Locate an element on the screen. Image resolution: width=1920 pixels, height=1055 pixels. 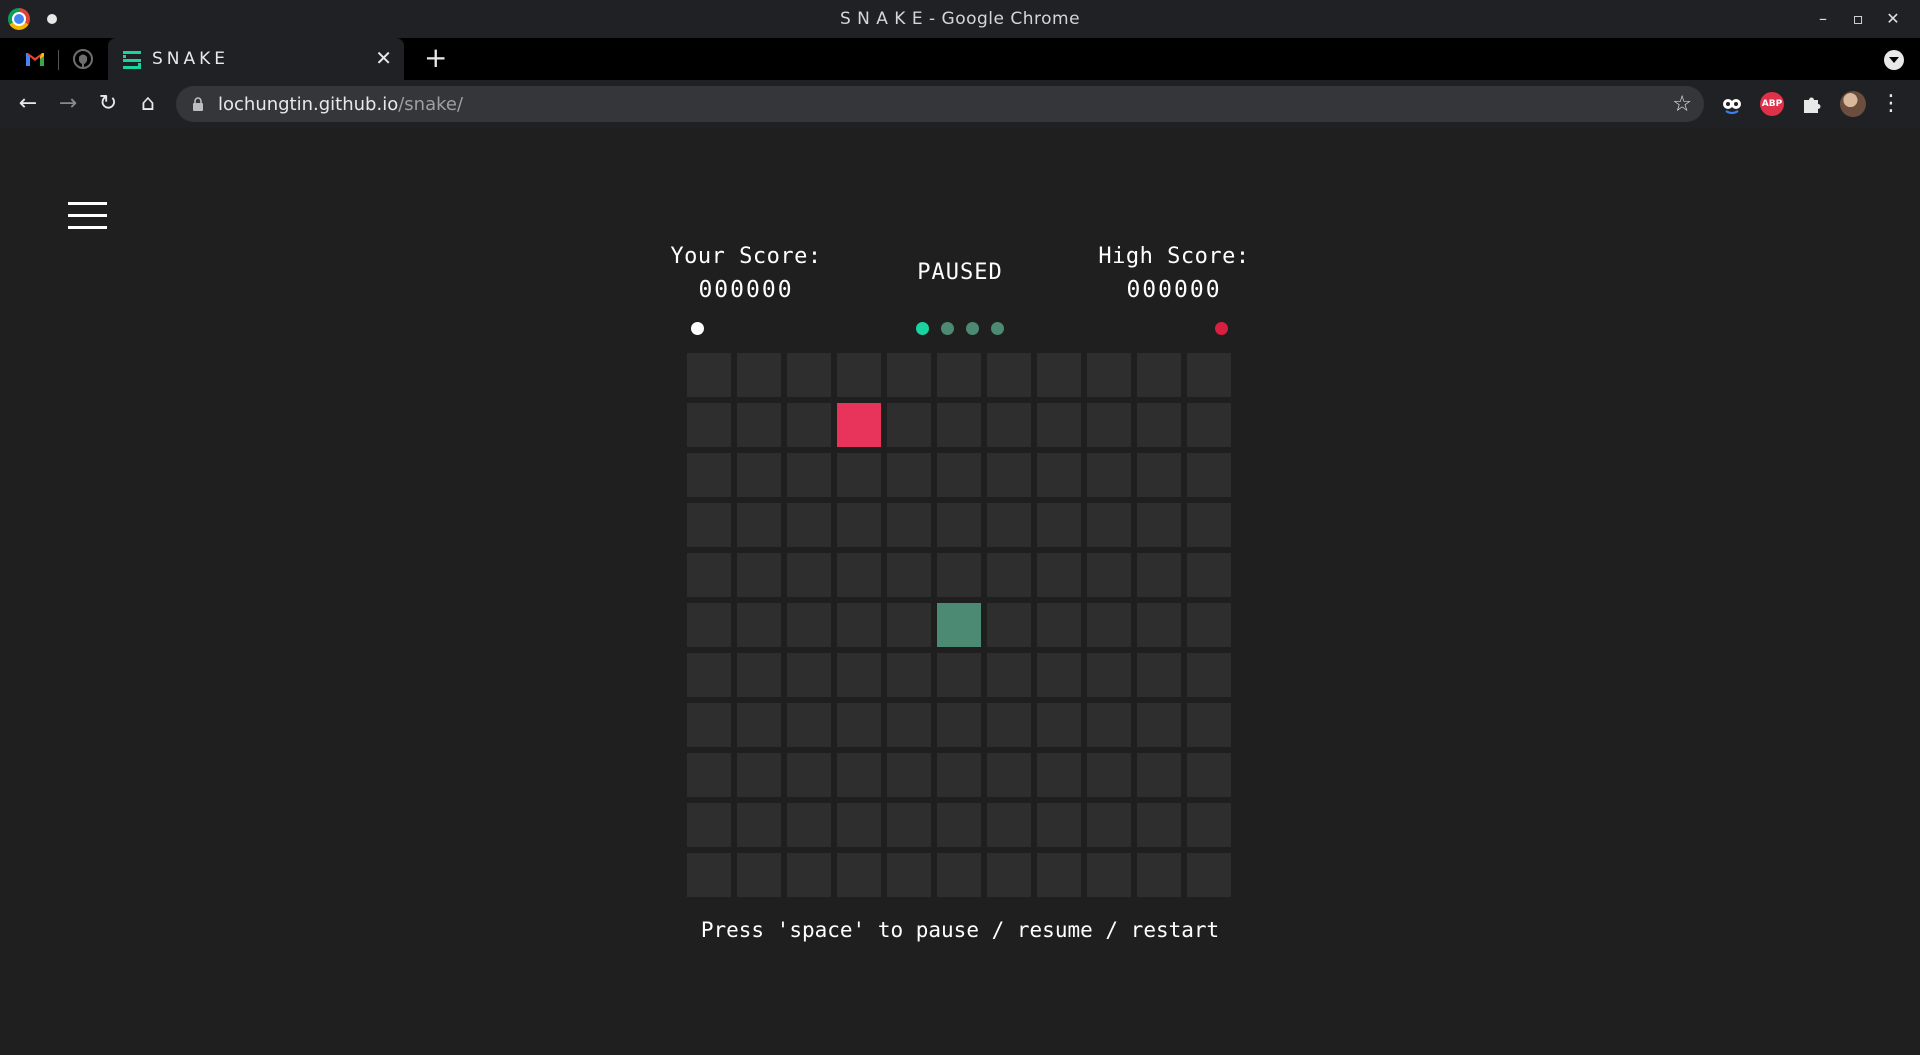
white-indicator-dot is located at coordinates (697, 328).